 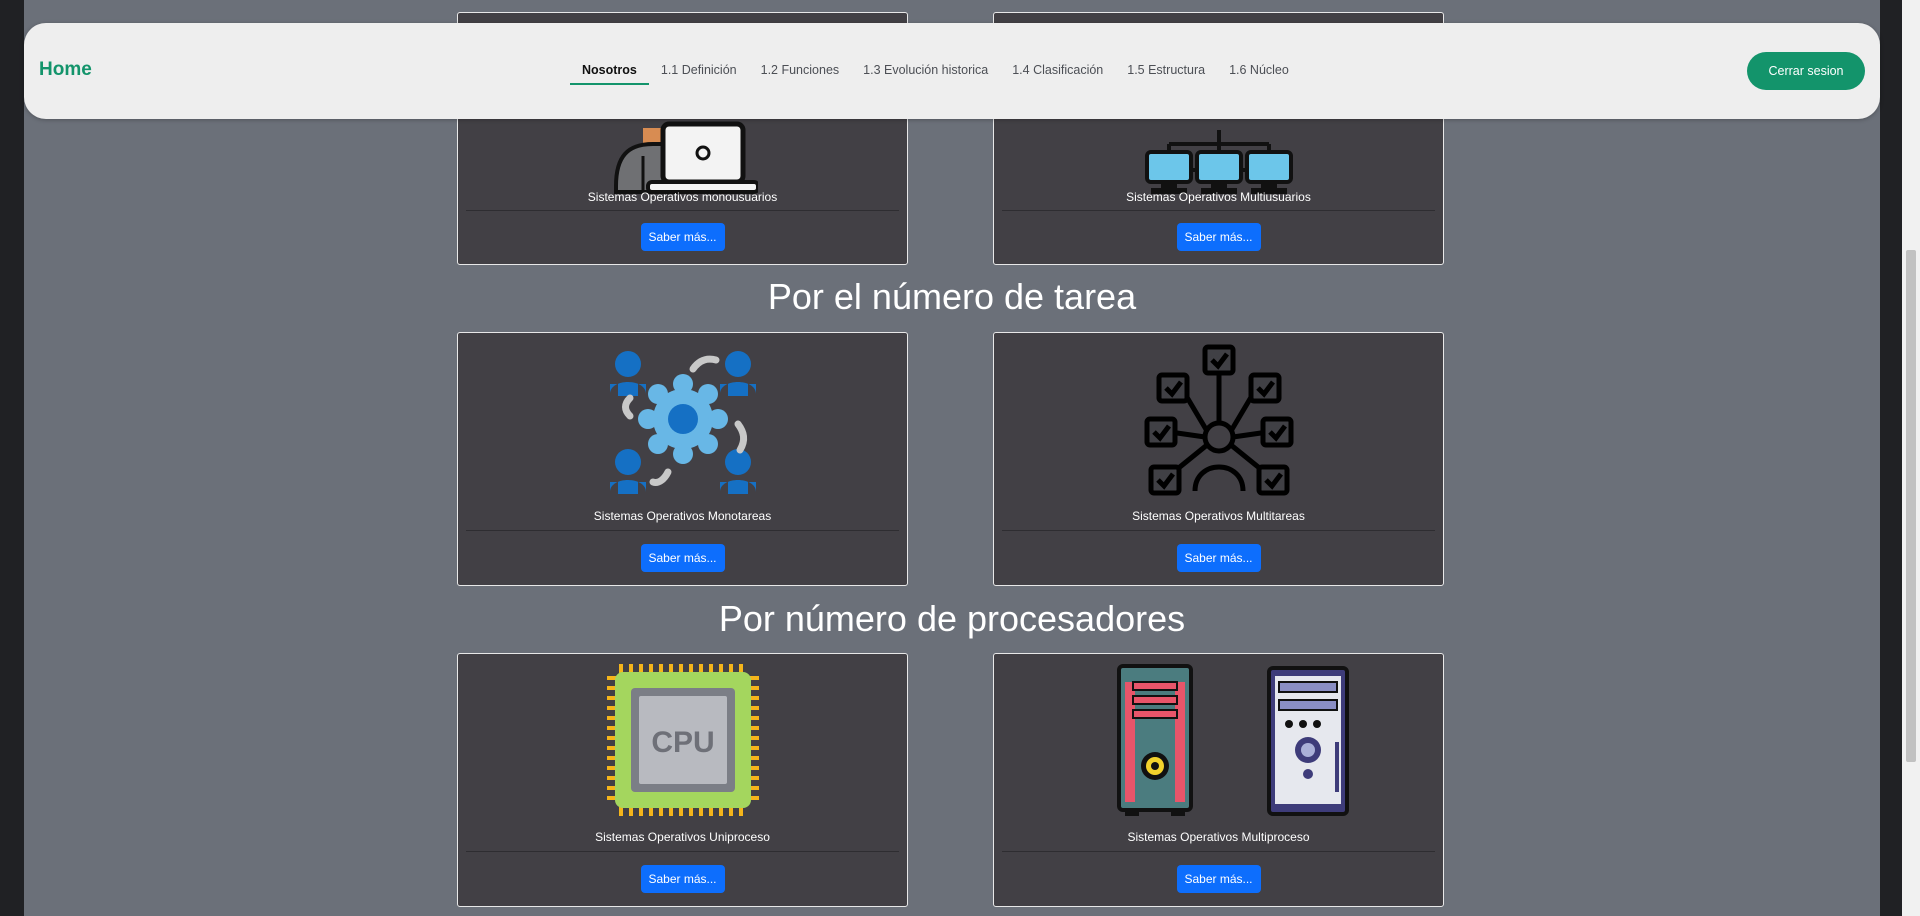 What do you see at coordinates (1218, 837) in the screenshot?
I see `card-title: Sistemas Operativos Multiproceso` at bounding box center [1218, 837].